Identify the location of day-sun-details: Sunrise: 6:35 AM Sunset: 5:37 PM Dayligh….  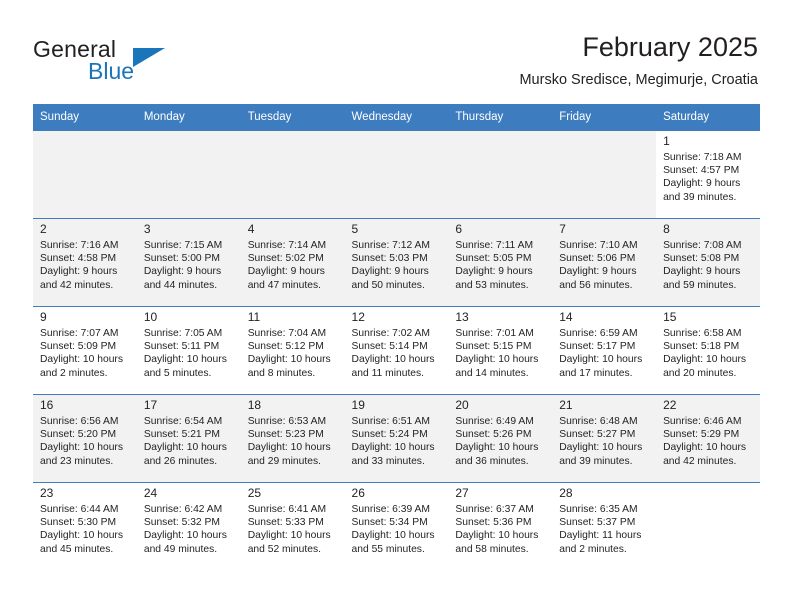
(600, 529).